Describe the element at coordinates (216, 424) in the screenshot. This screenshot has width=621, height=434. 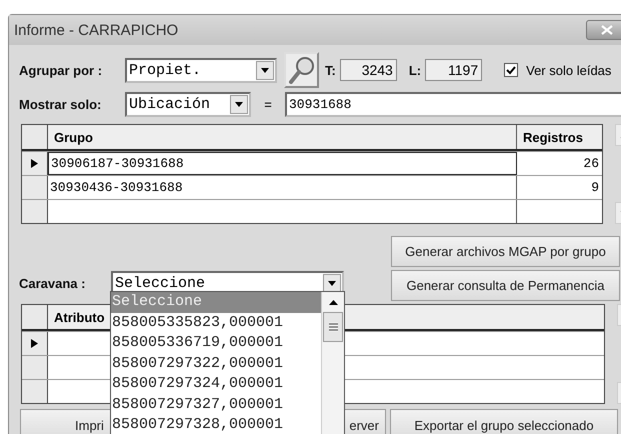
I see `dropdown-option: 858007297328,000001` at that location.